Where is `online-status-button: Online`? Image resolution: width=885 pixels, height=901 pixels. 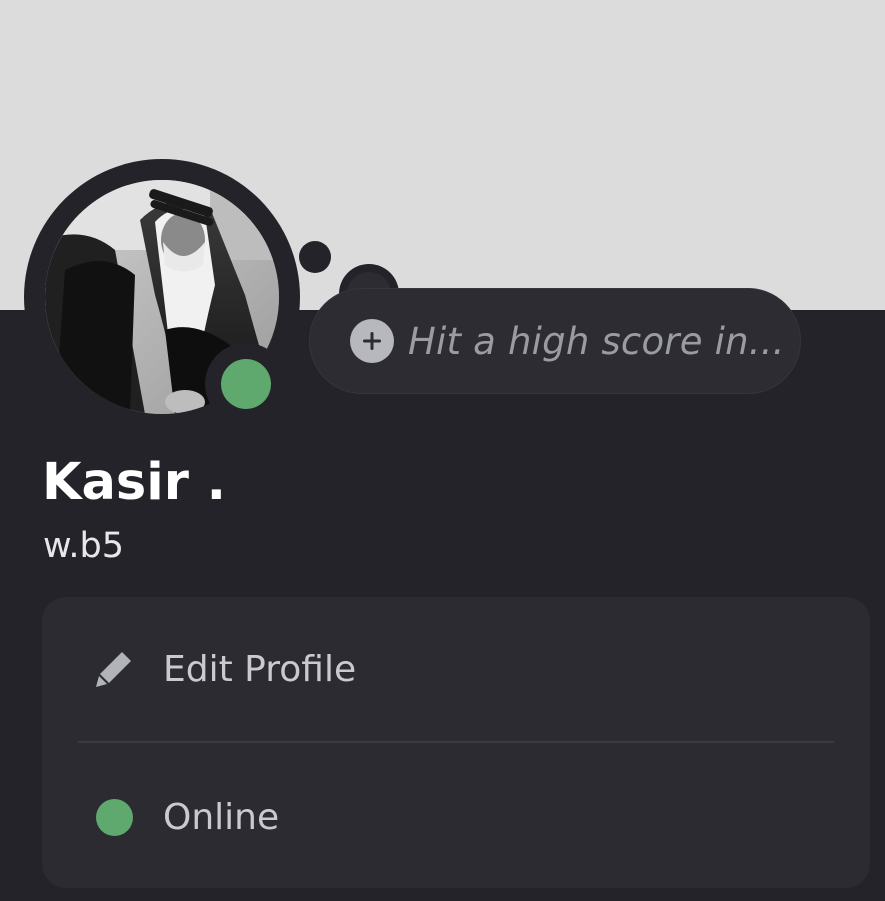 online-status-button: Online is located at coordinates (456, 817).